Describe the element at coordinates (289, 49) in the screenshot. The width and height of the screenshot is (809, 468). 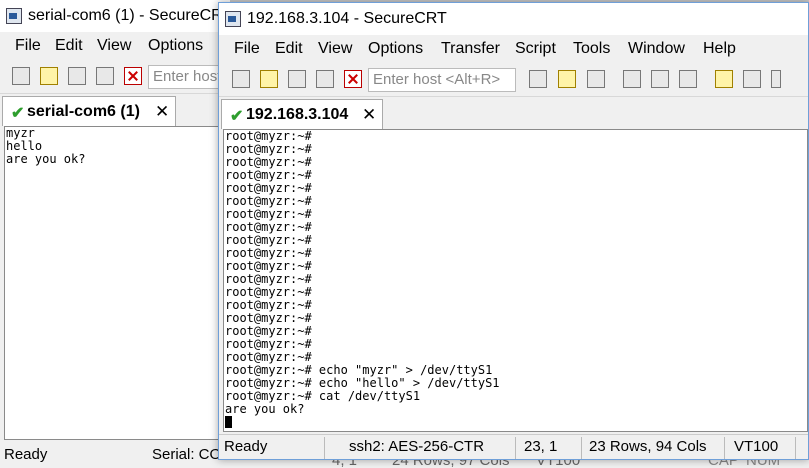
I see `menu-edit: Edit` at that location.